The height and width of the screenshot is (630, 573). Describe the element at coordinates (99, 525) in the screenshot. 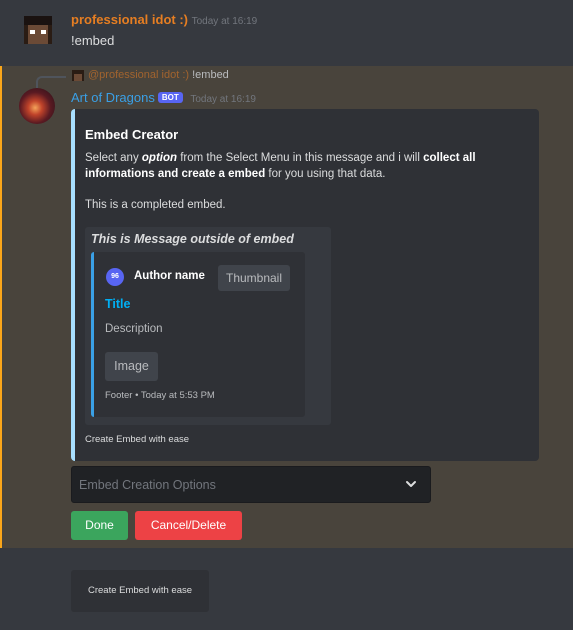

I see `done-button: Done` at that location.